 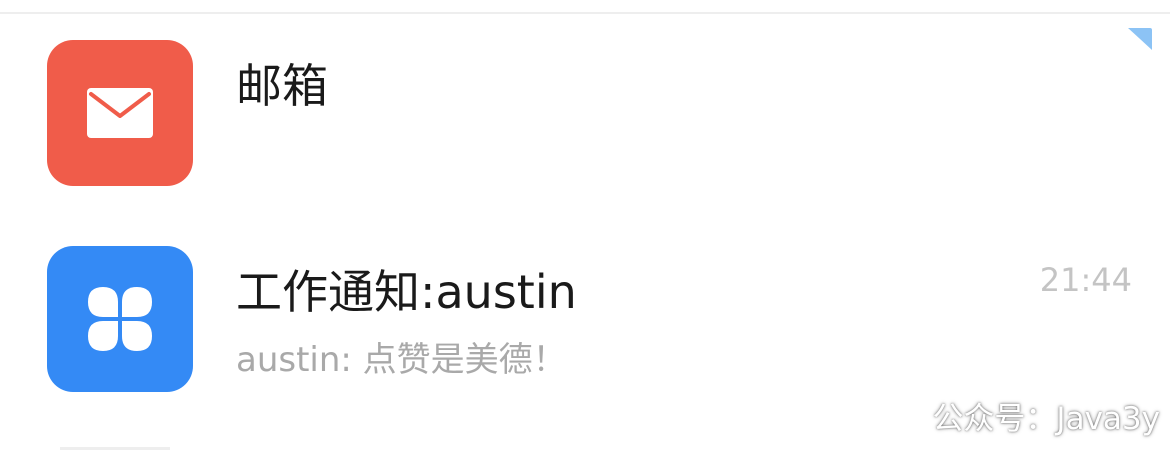 I want to click on envelope-icon, so click(x=120, y=113).